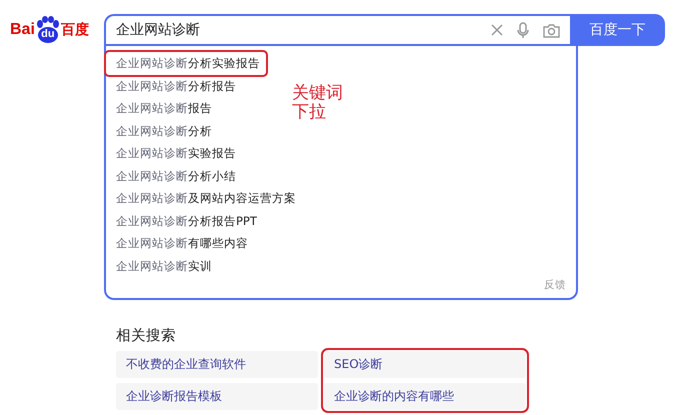 The width and height of the screenshot is (684, 415). I want to click on suggestion-item: 企业网站诊断及网站内容运营方案, so click(204, 198).